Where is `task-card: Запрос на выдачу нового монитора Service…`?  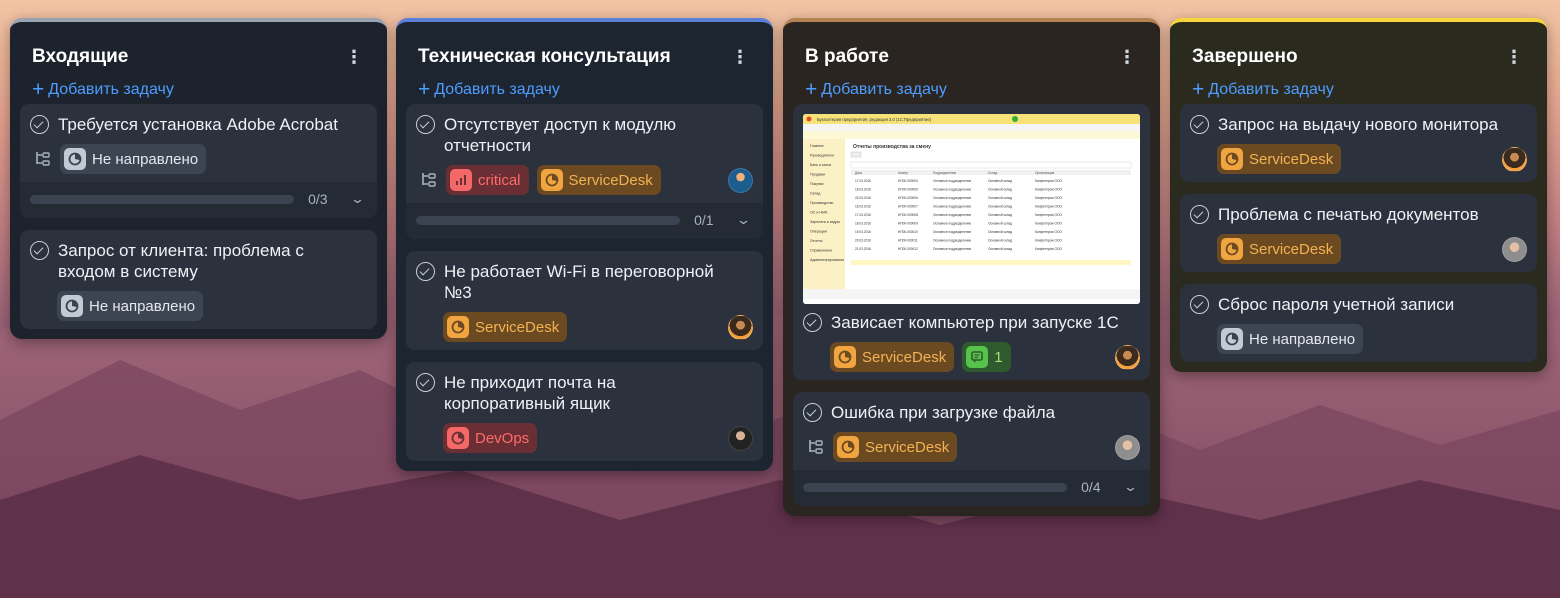
task-card: Запрос на выдачу нового монитора Service… is located at coordinates (1358, 143).